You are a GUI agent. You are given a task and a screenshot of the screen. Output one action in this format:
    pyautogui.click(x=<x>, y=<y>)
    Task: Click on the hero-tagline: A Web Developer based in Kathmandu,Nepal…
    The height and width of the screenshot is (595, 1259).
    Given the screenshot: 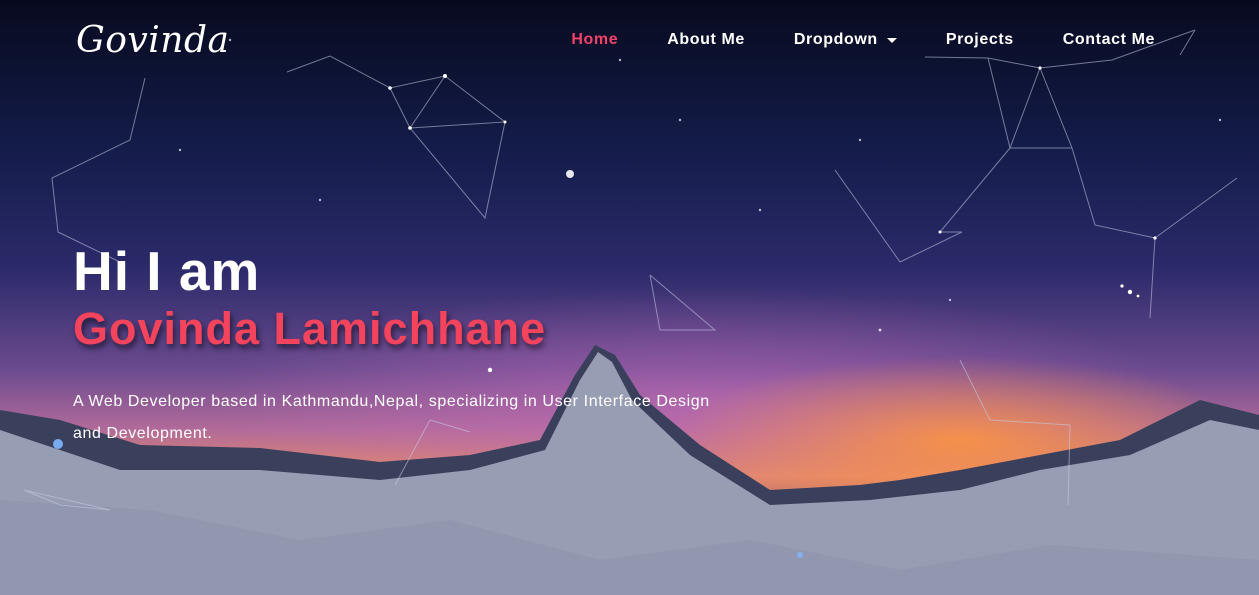 What is the action you would take?
    pyautogui.click(x=391, y=417)
    